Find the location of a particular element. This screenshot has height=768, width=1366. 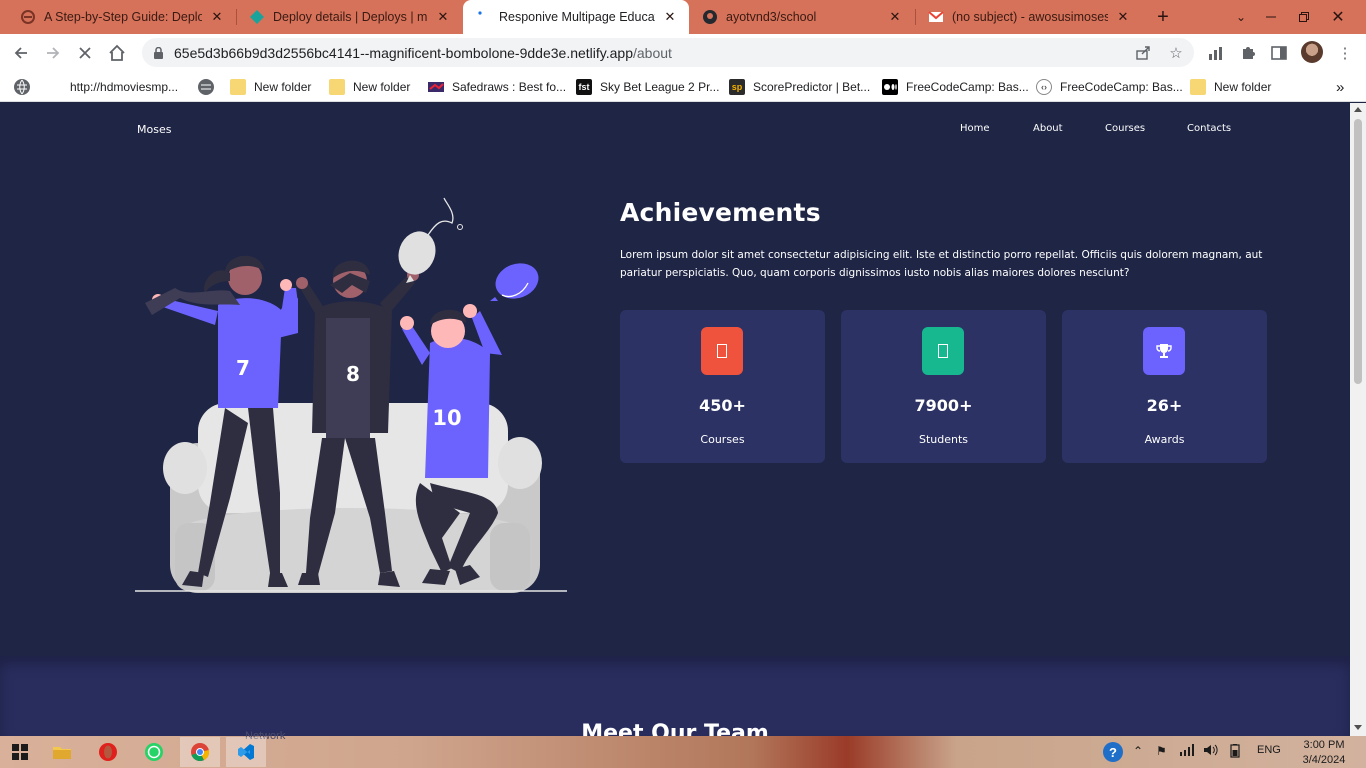

trophy-icon is located at coordinates (1164, 351).